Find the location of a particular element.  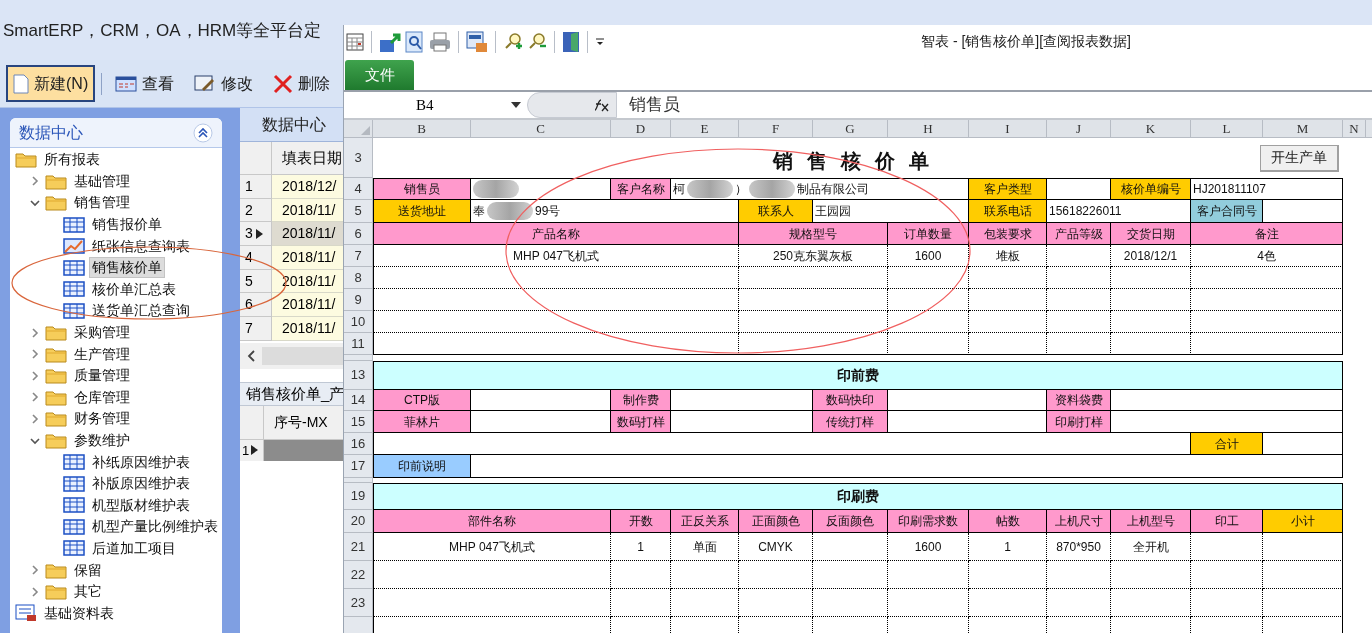

grid-icon is located at coordinates (355, 41).